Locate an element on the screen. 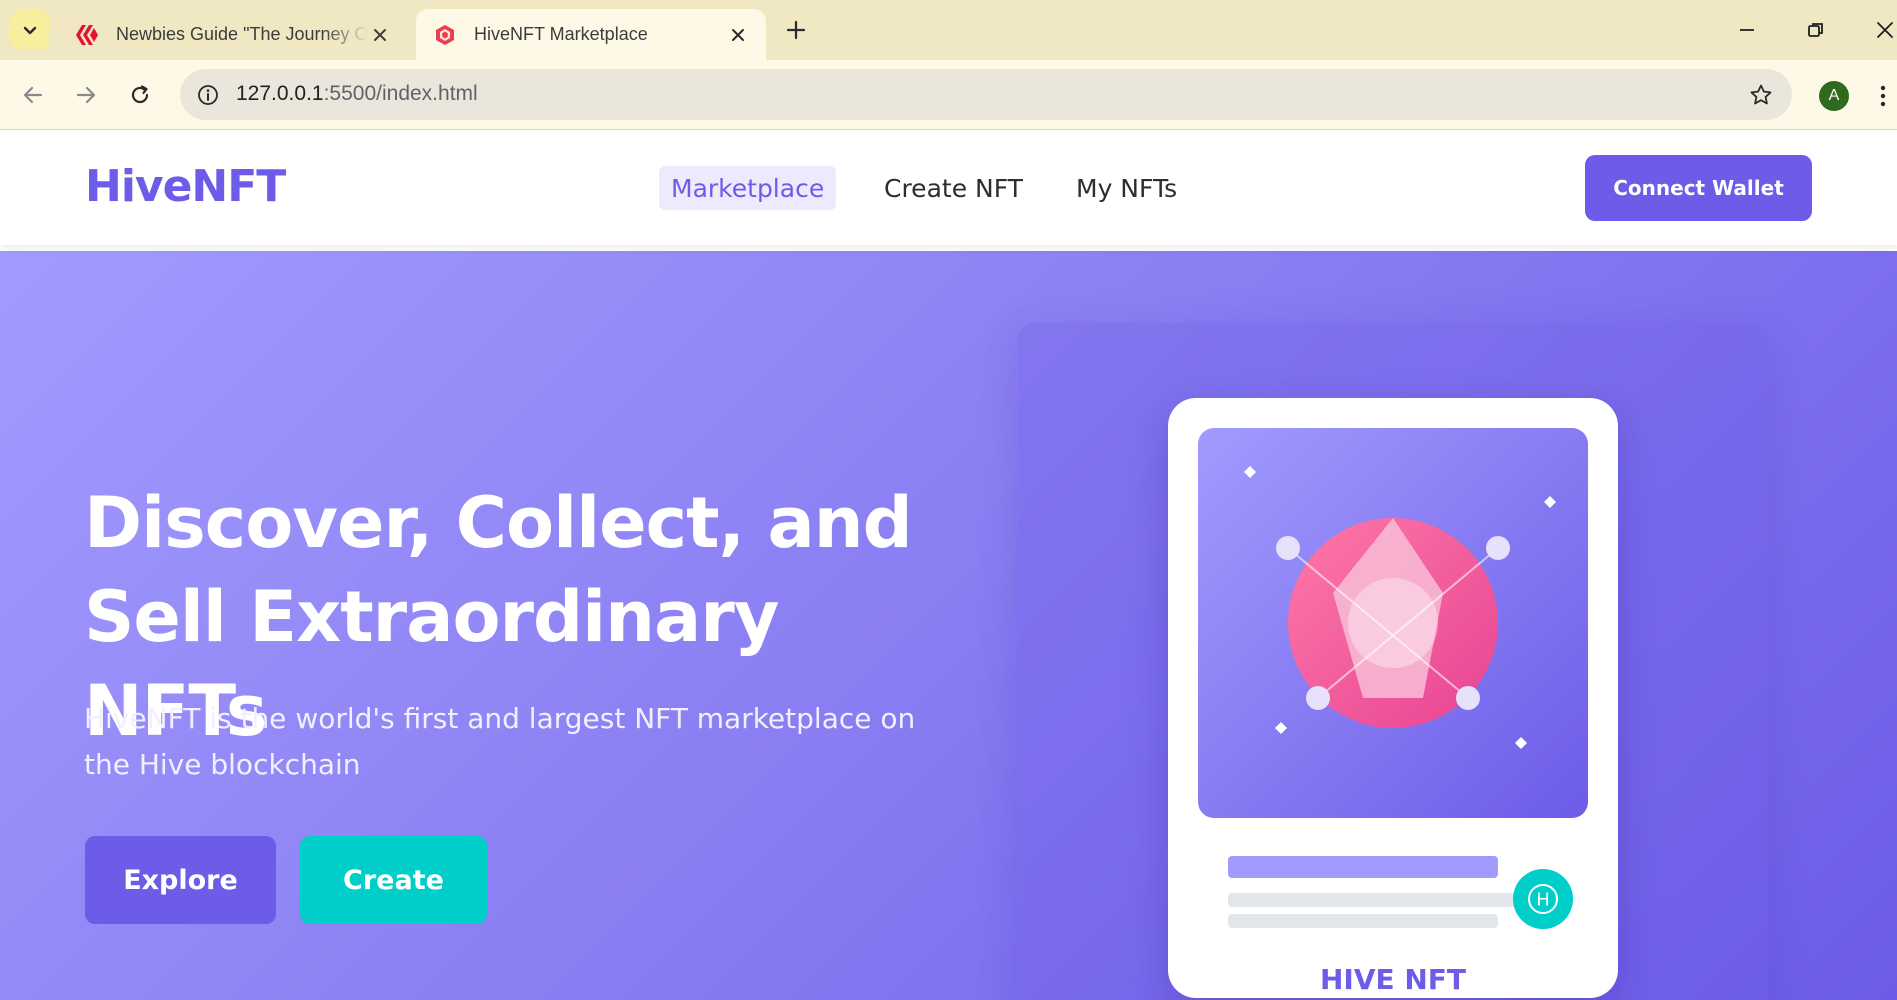  nft-title-placeholder is located at coordinates (1363, 867).